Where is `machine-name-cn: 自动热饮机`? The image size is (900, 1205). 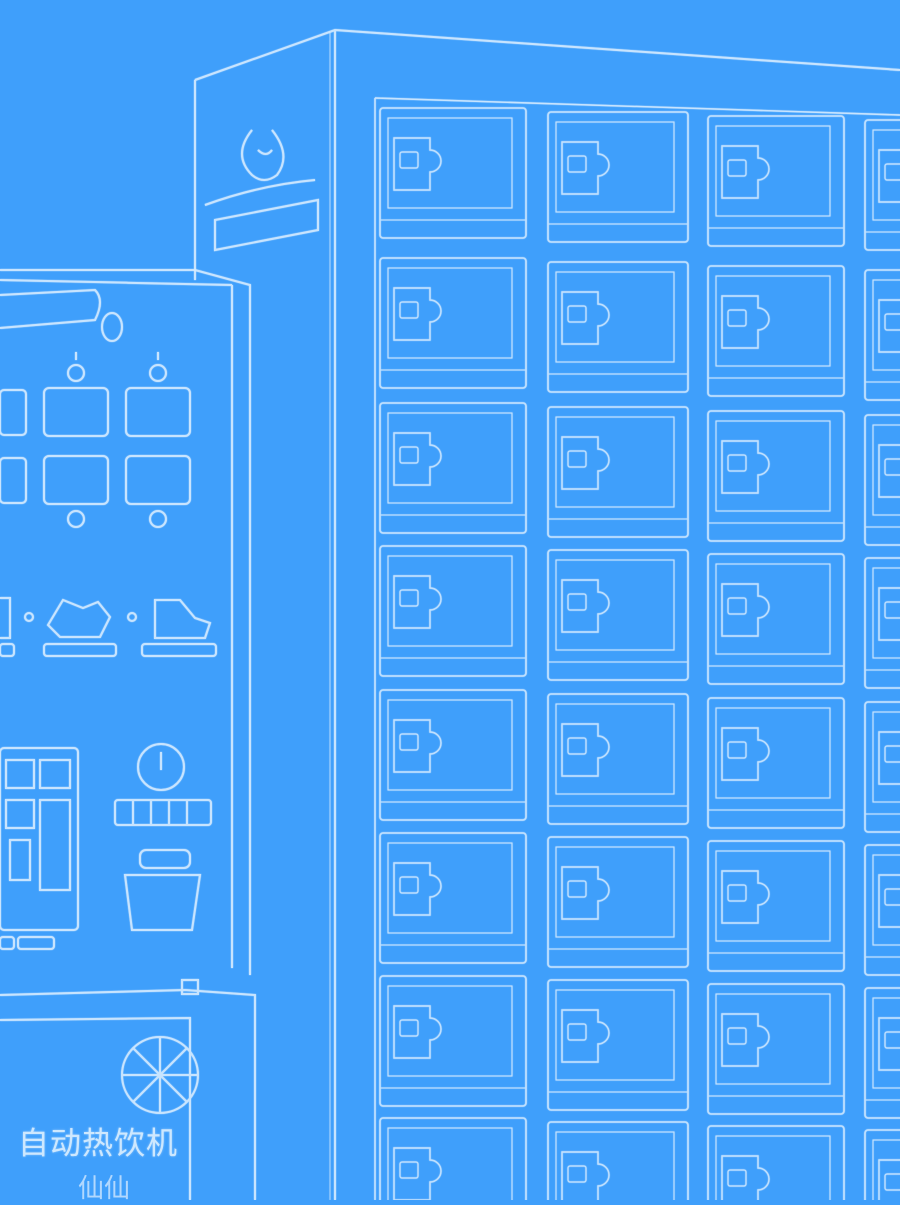 machine-name-cn: 自动热饮机 is located at coordinates (98, 1144).